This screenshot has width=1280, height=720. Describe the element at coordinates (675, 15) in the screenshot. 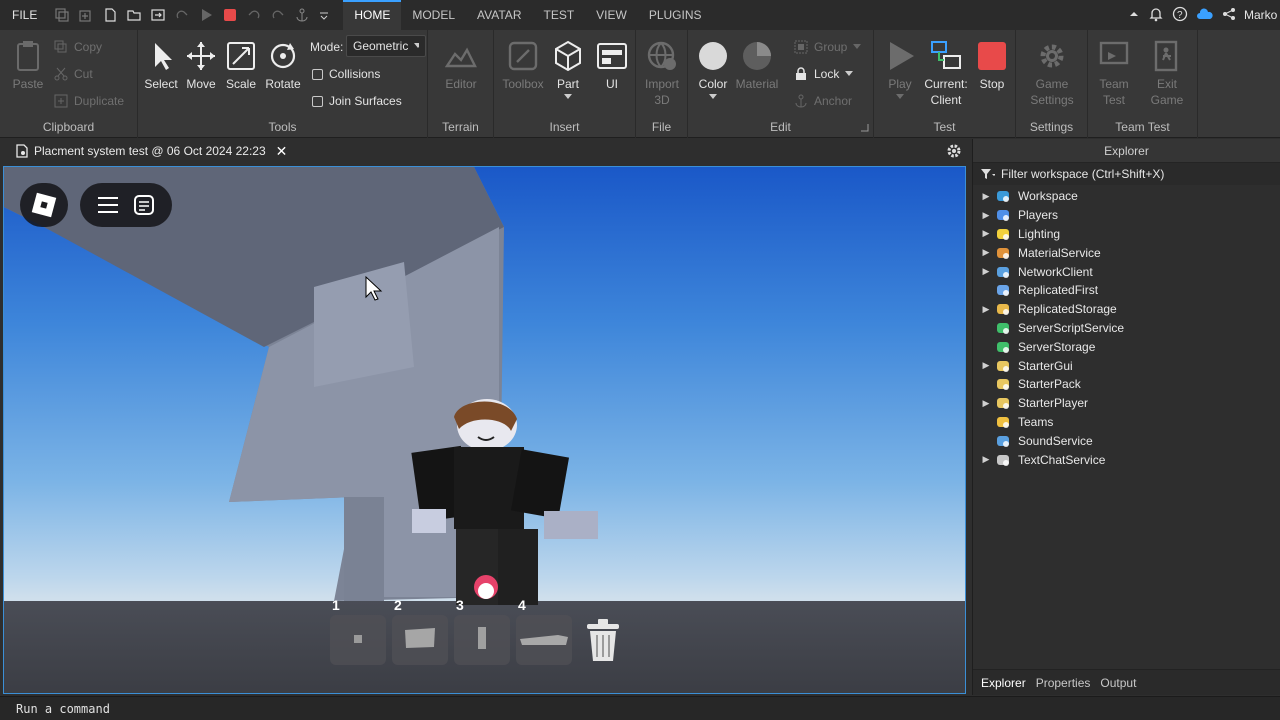

I see `tab-plugins: PLUGINS` at that location.